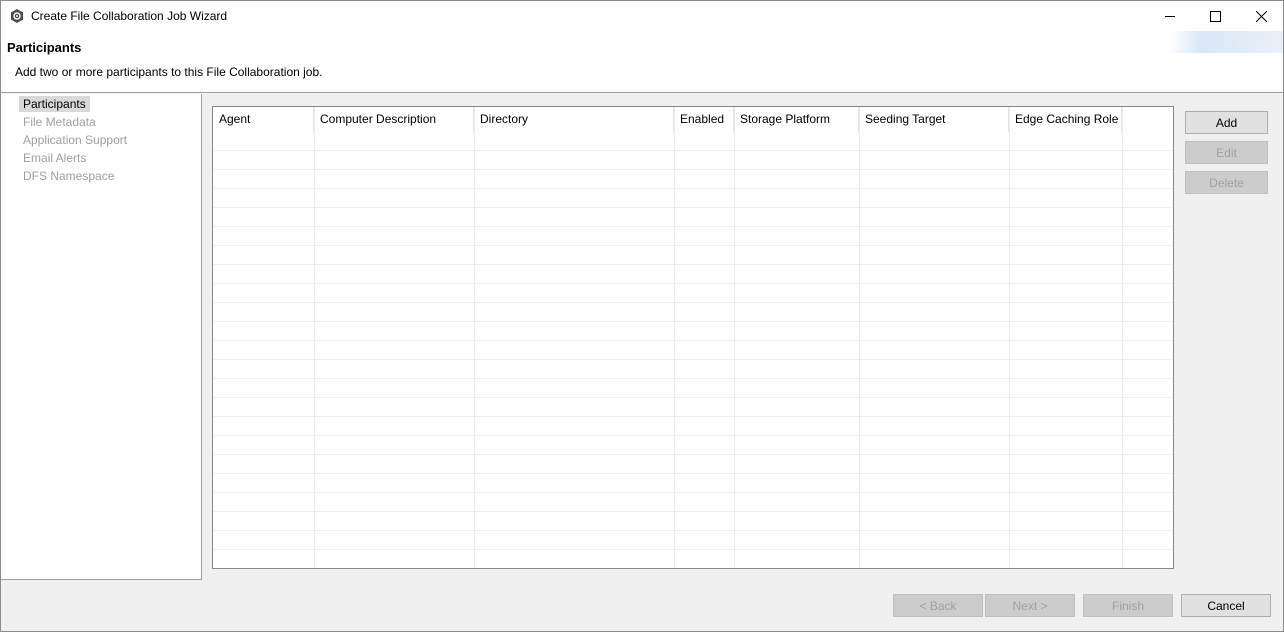 The image size is (1284, 632). I want to click on close-button, so click(1261, 16).